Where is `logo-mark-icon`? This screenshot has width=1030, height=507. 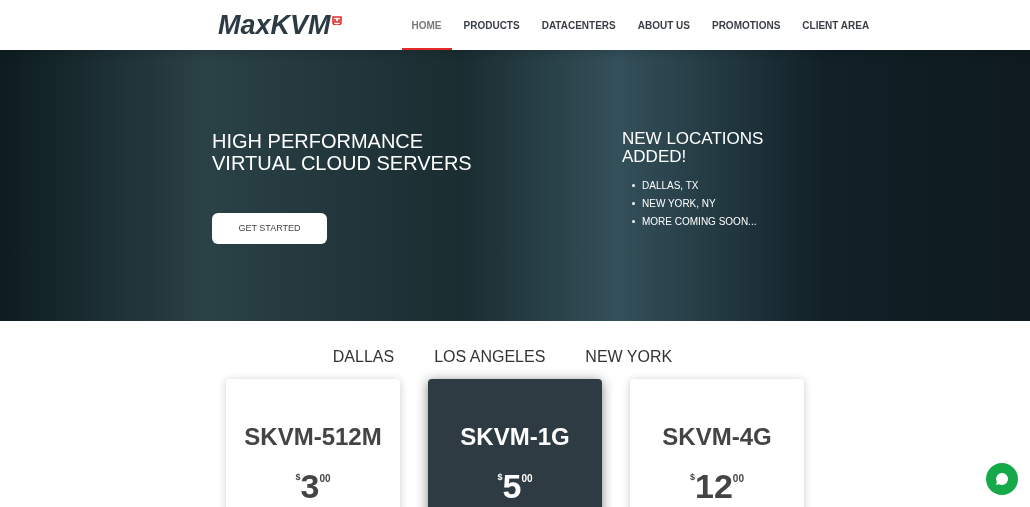
logo-mark-icon is located at coordinates (336, 20).